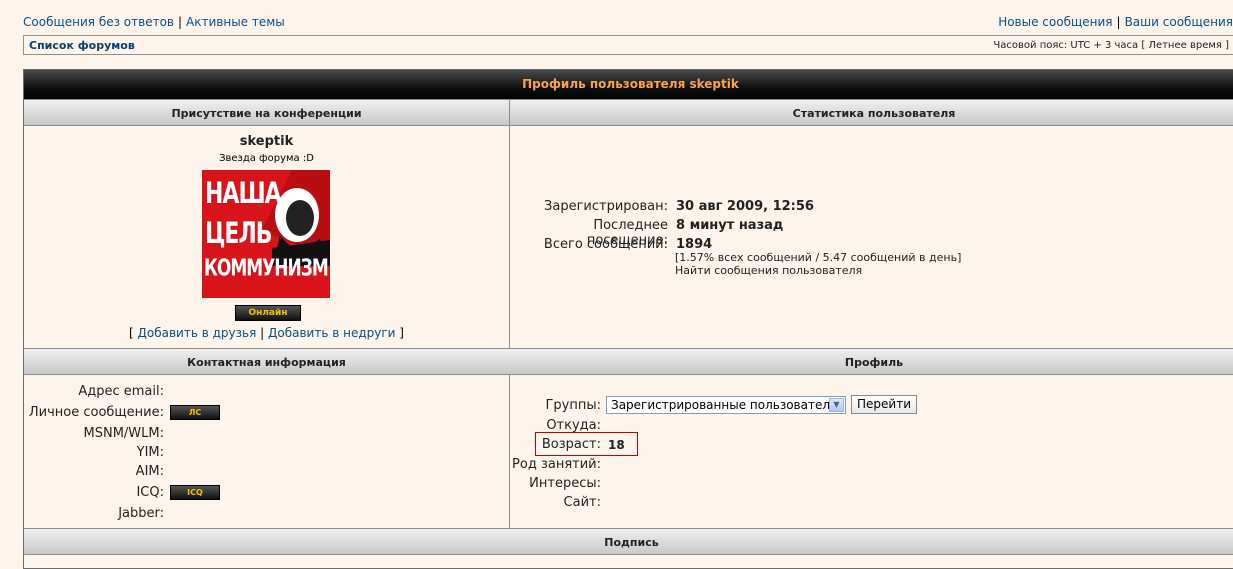 The image size is (1233, 569). What do you see at coordinates (694, 244) in the screenshot?
I see `posts-value: 1894` at bounding box center [694, 244].